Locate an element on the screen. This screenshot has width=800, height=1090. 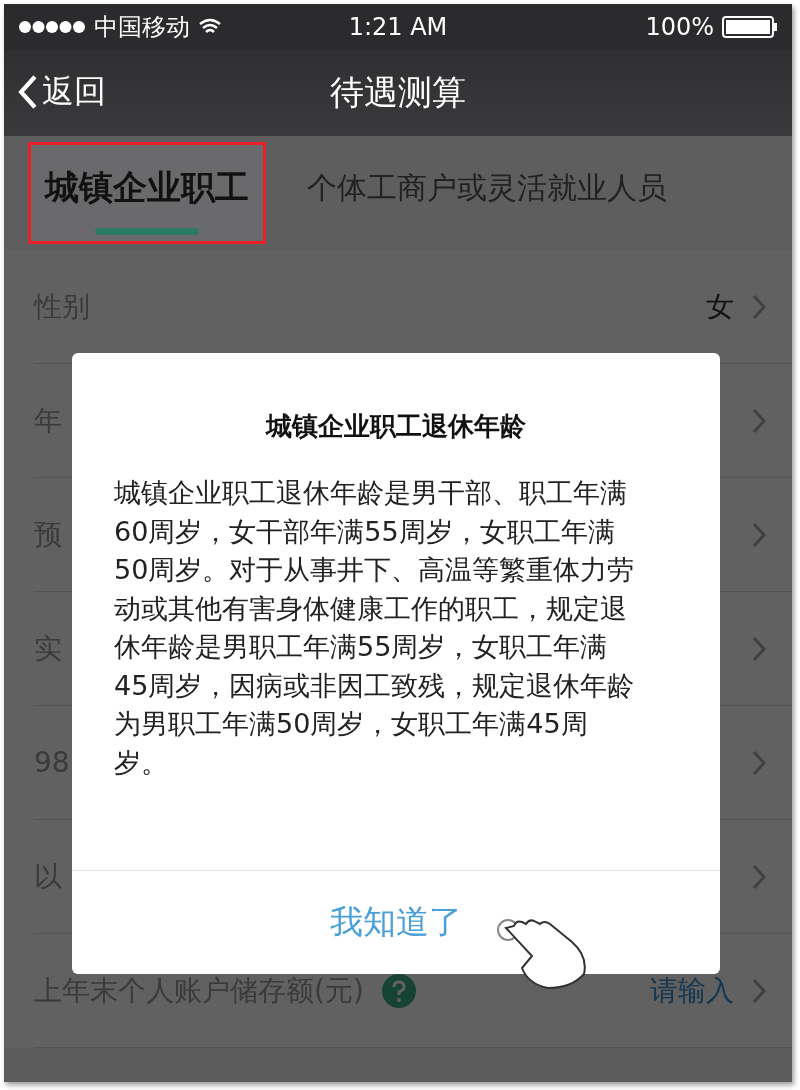
carrier-name: 中国移动 is located at coordinates (142, 27).